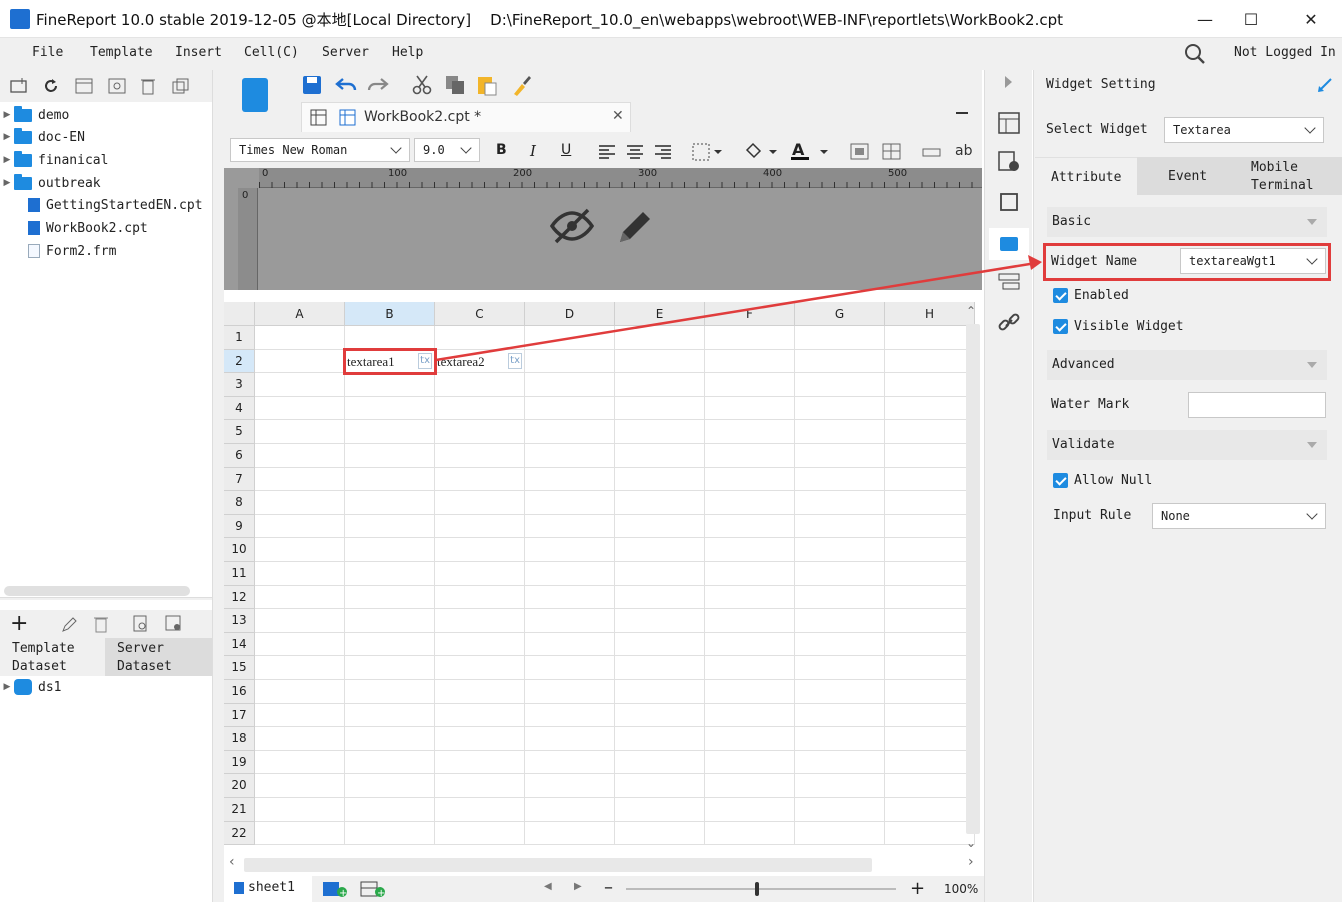 This screenshot has width=1342, height=902. Describe the element at coordinates (660, 361) in the screenshot. I see `cell-e2` at that location.